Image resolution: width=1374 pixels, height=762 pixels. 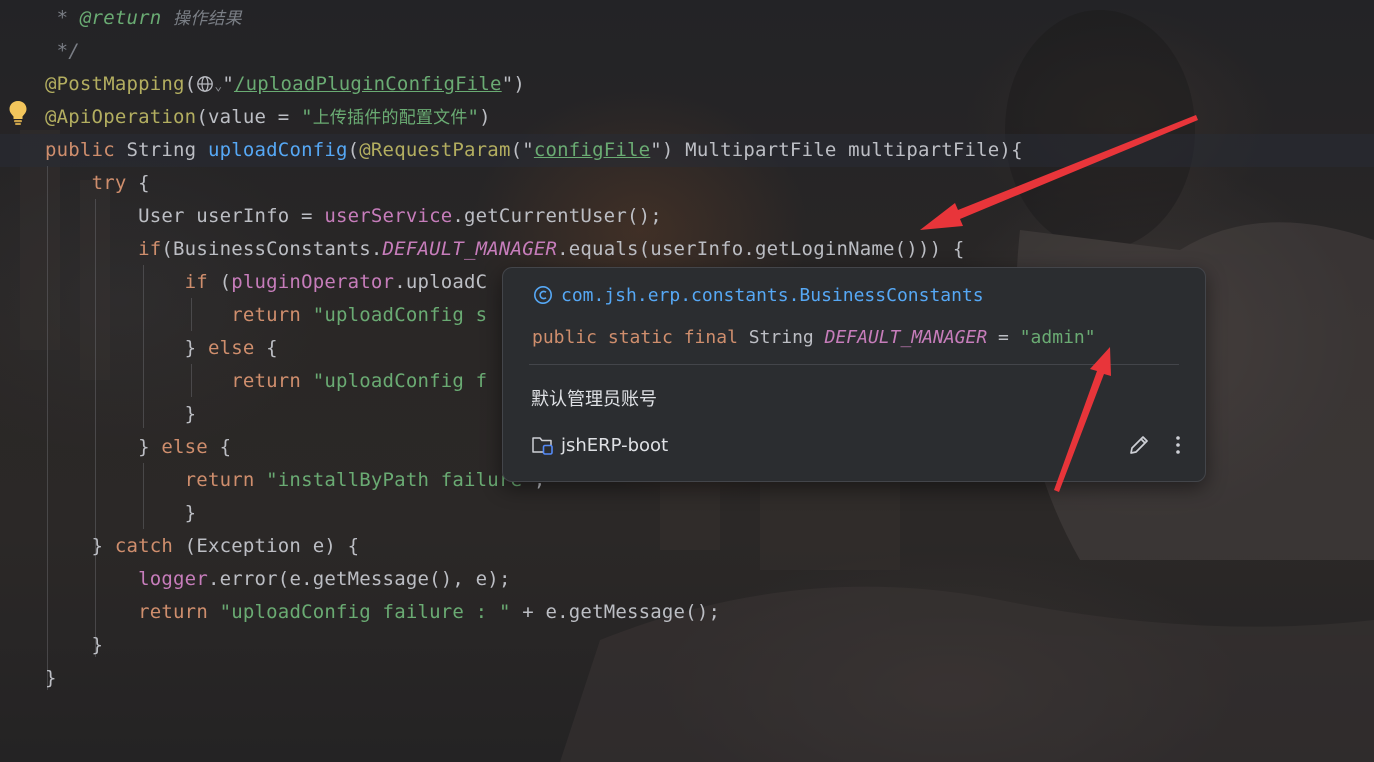 I want to click on class-path-link: com.jsh.erp.constants.BusinessConstants, so click(x=772, y=295).